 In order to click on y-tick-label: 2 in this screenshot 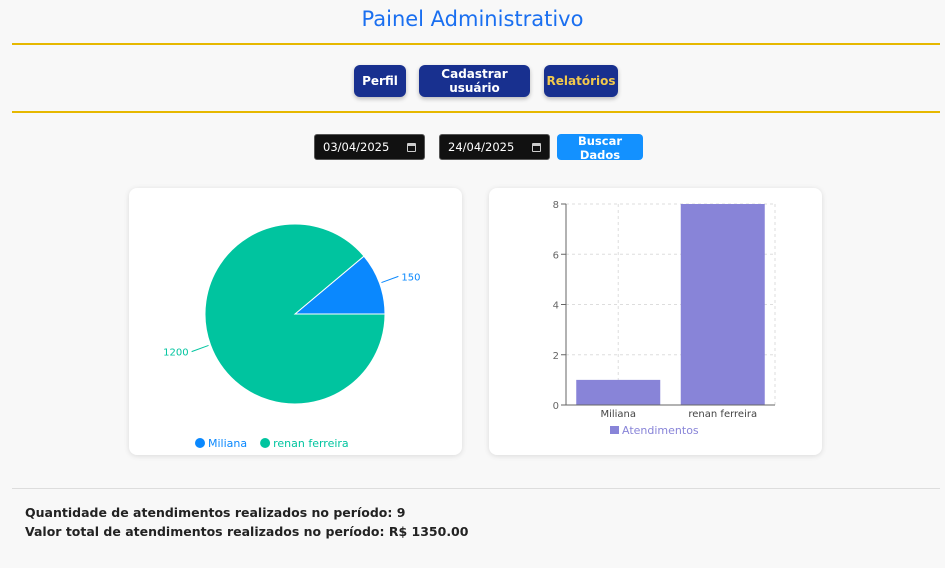, I will do `click(556, 356)`.